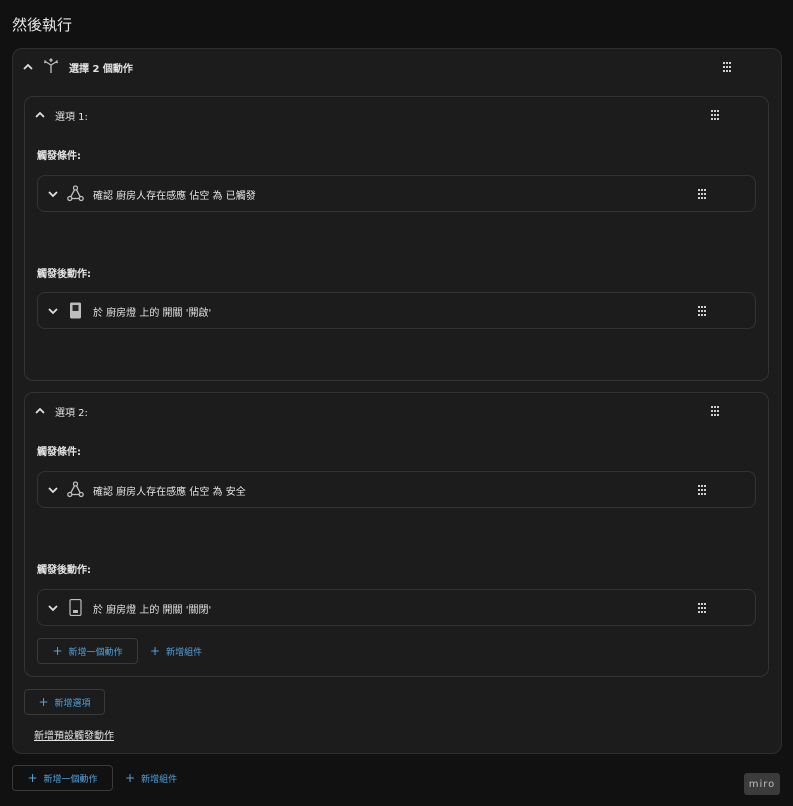  Describe the element at coordinates (51, 65) in the screenshot. I see `arrow-decision-icon` at that location.